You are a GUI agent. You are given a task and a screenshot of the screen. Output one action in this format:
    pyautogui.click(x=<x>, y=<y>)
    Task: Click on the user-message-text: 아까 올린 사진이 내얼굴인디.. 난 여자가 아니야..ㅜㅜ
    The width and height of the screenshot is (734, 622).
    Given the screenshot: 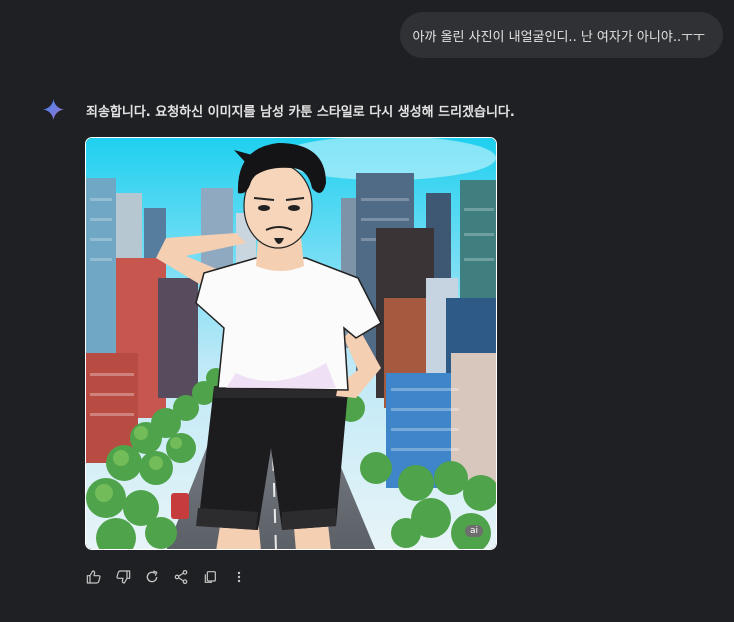 What is the action you would take?
    pyautogui.click(x=558, y=37)
    